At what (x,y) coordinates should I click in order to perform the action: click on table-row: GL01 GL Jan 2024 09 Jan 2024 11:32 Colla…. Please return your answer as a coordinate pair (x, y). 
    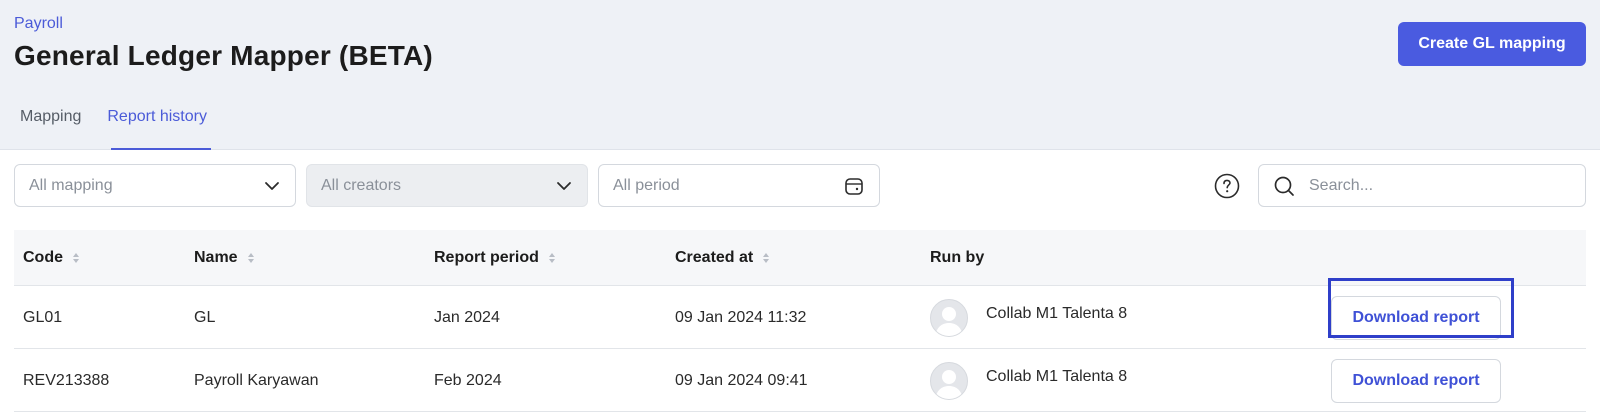
    Looking at the image, I should click on (800, 317).